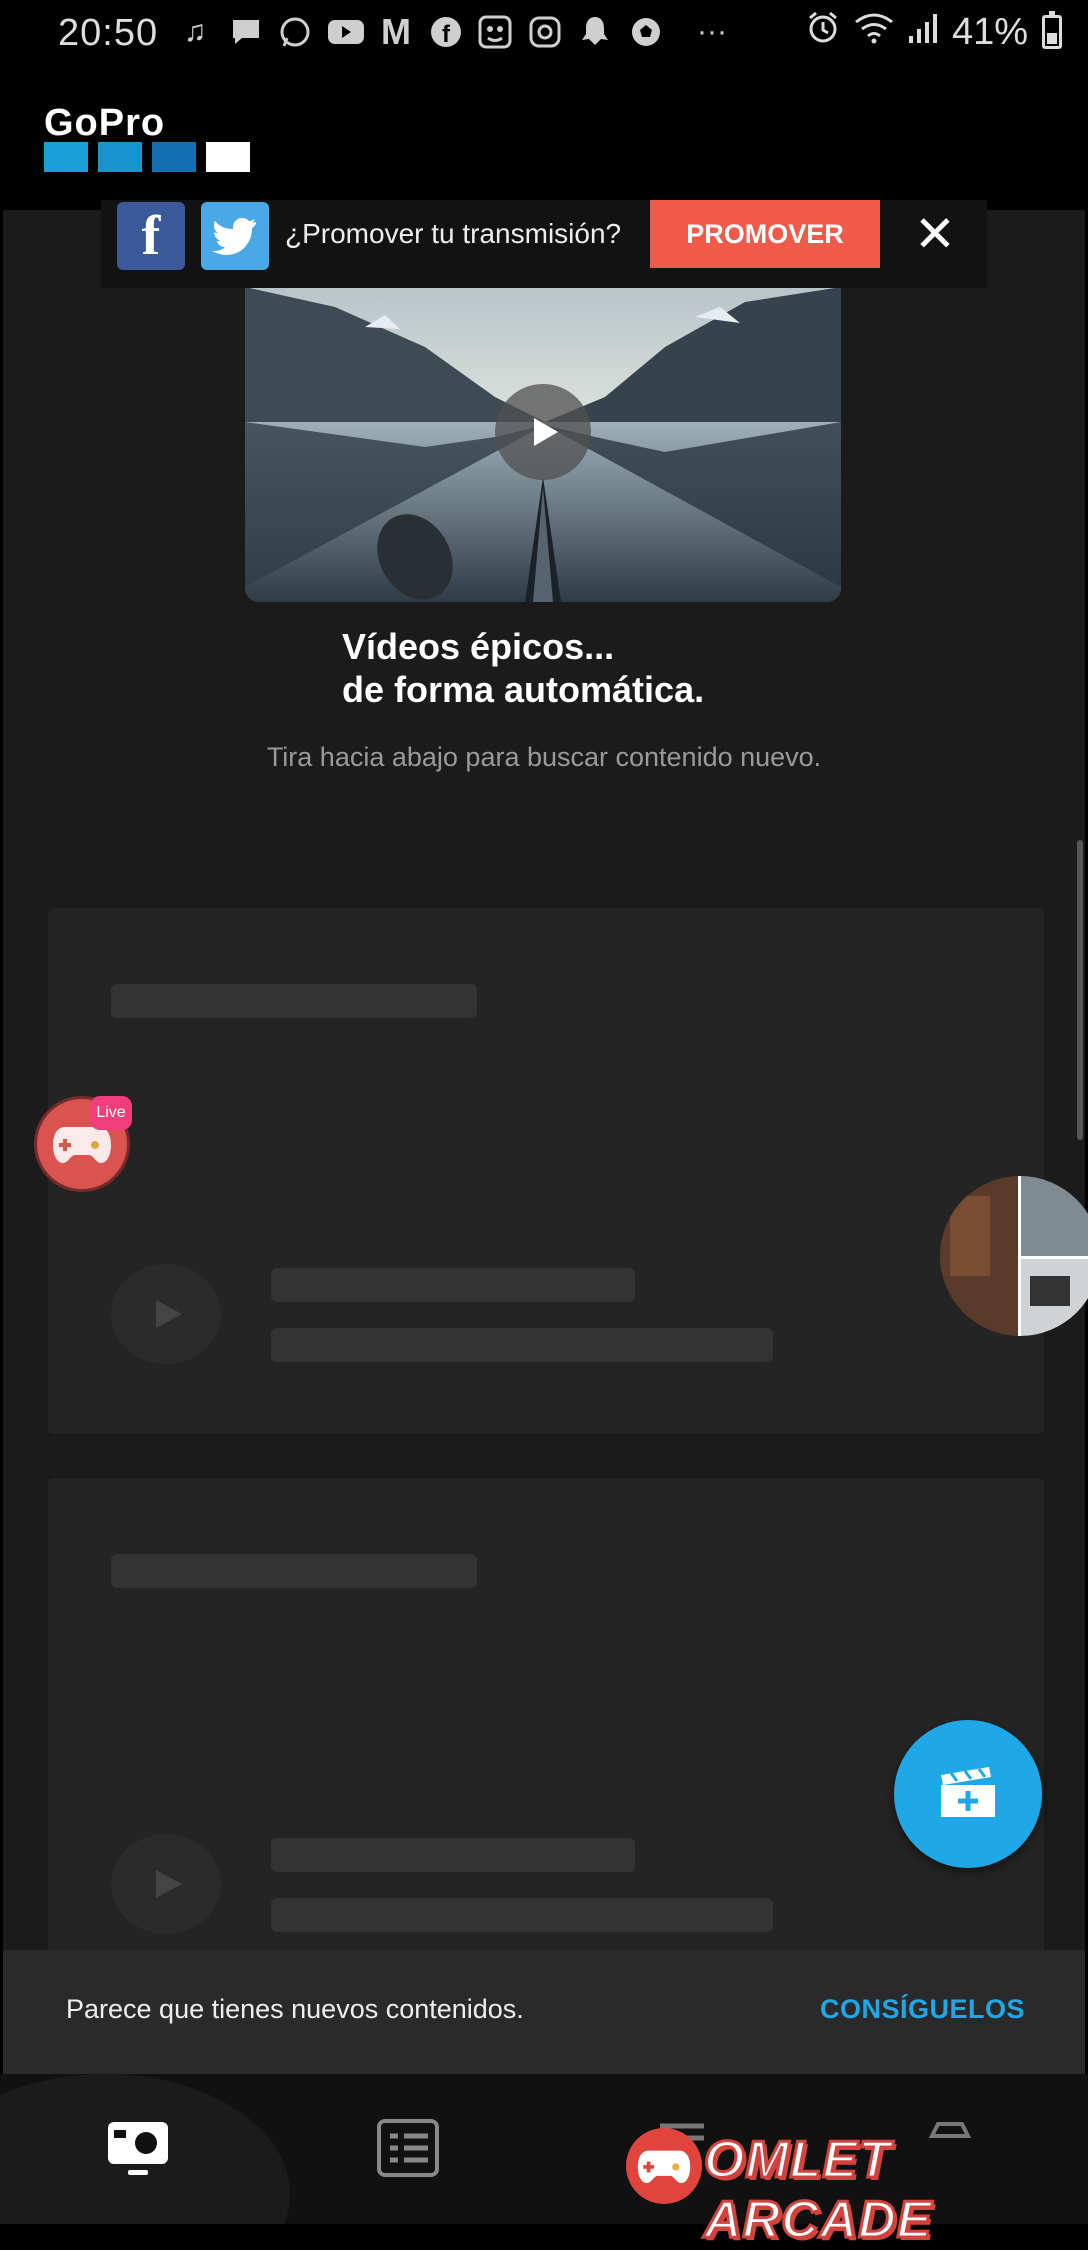 This screenshot has width=1088, height=2250. What do you see at coordinates (1052, 30) in the screenshot?
I see `battery-icon` at bounding box center [1052, 30].